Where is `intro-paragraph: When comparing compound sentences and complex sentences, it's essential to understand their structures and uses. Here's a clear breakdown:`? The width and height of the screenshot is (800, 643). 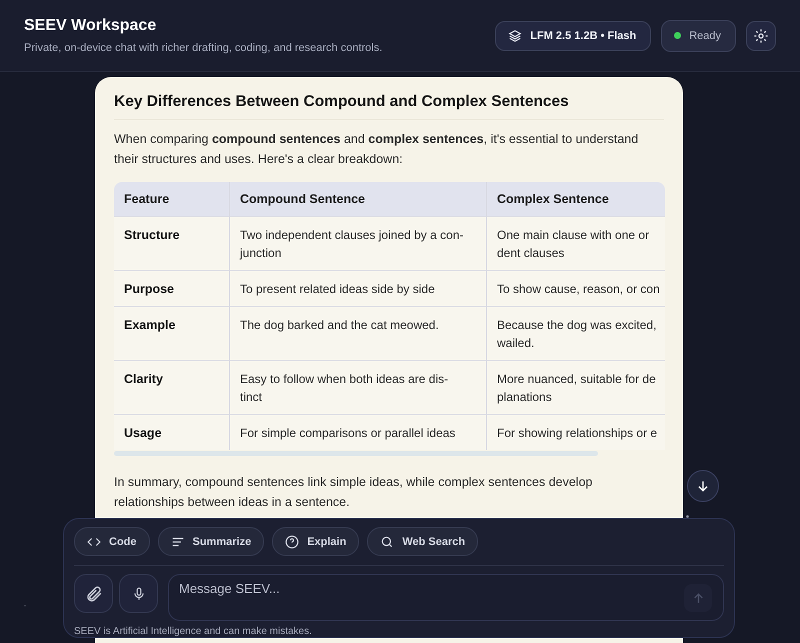 intro-paragraph: When comparing compound sentences and complex sentences, it's essential to understand their structures and uses. Here's a clear breakdown: is located at coordinates (377, 149).